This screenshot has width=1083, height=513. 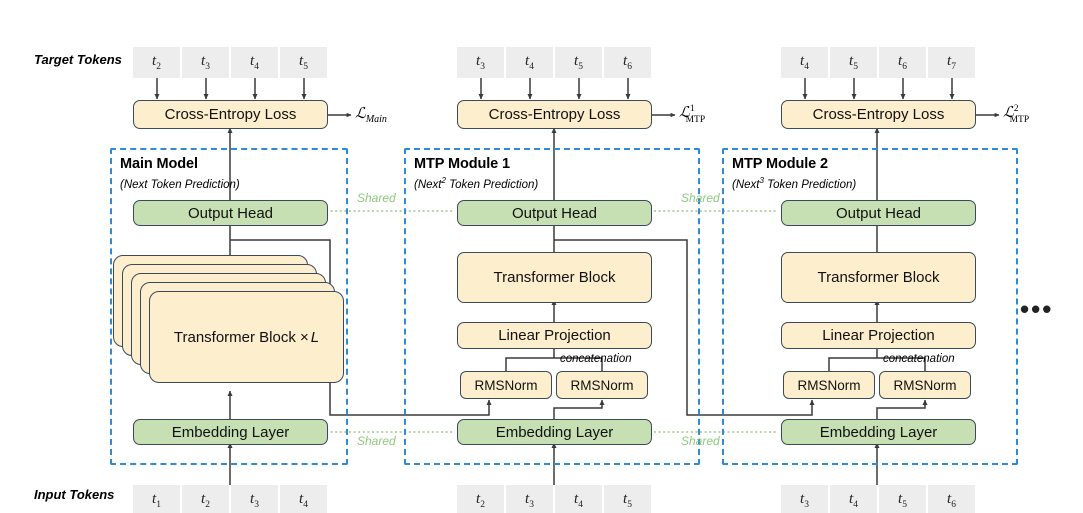 What do you see at coordinates (376, 198) in the screenshot?
I see `shared-label-output-head-1: Shared` at bounding box center [376, 198].